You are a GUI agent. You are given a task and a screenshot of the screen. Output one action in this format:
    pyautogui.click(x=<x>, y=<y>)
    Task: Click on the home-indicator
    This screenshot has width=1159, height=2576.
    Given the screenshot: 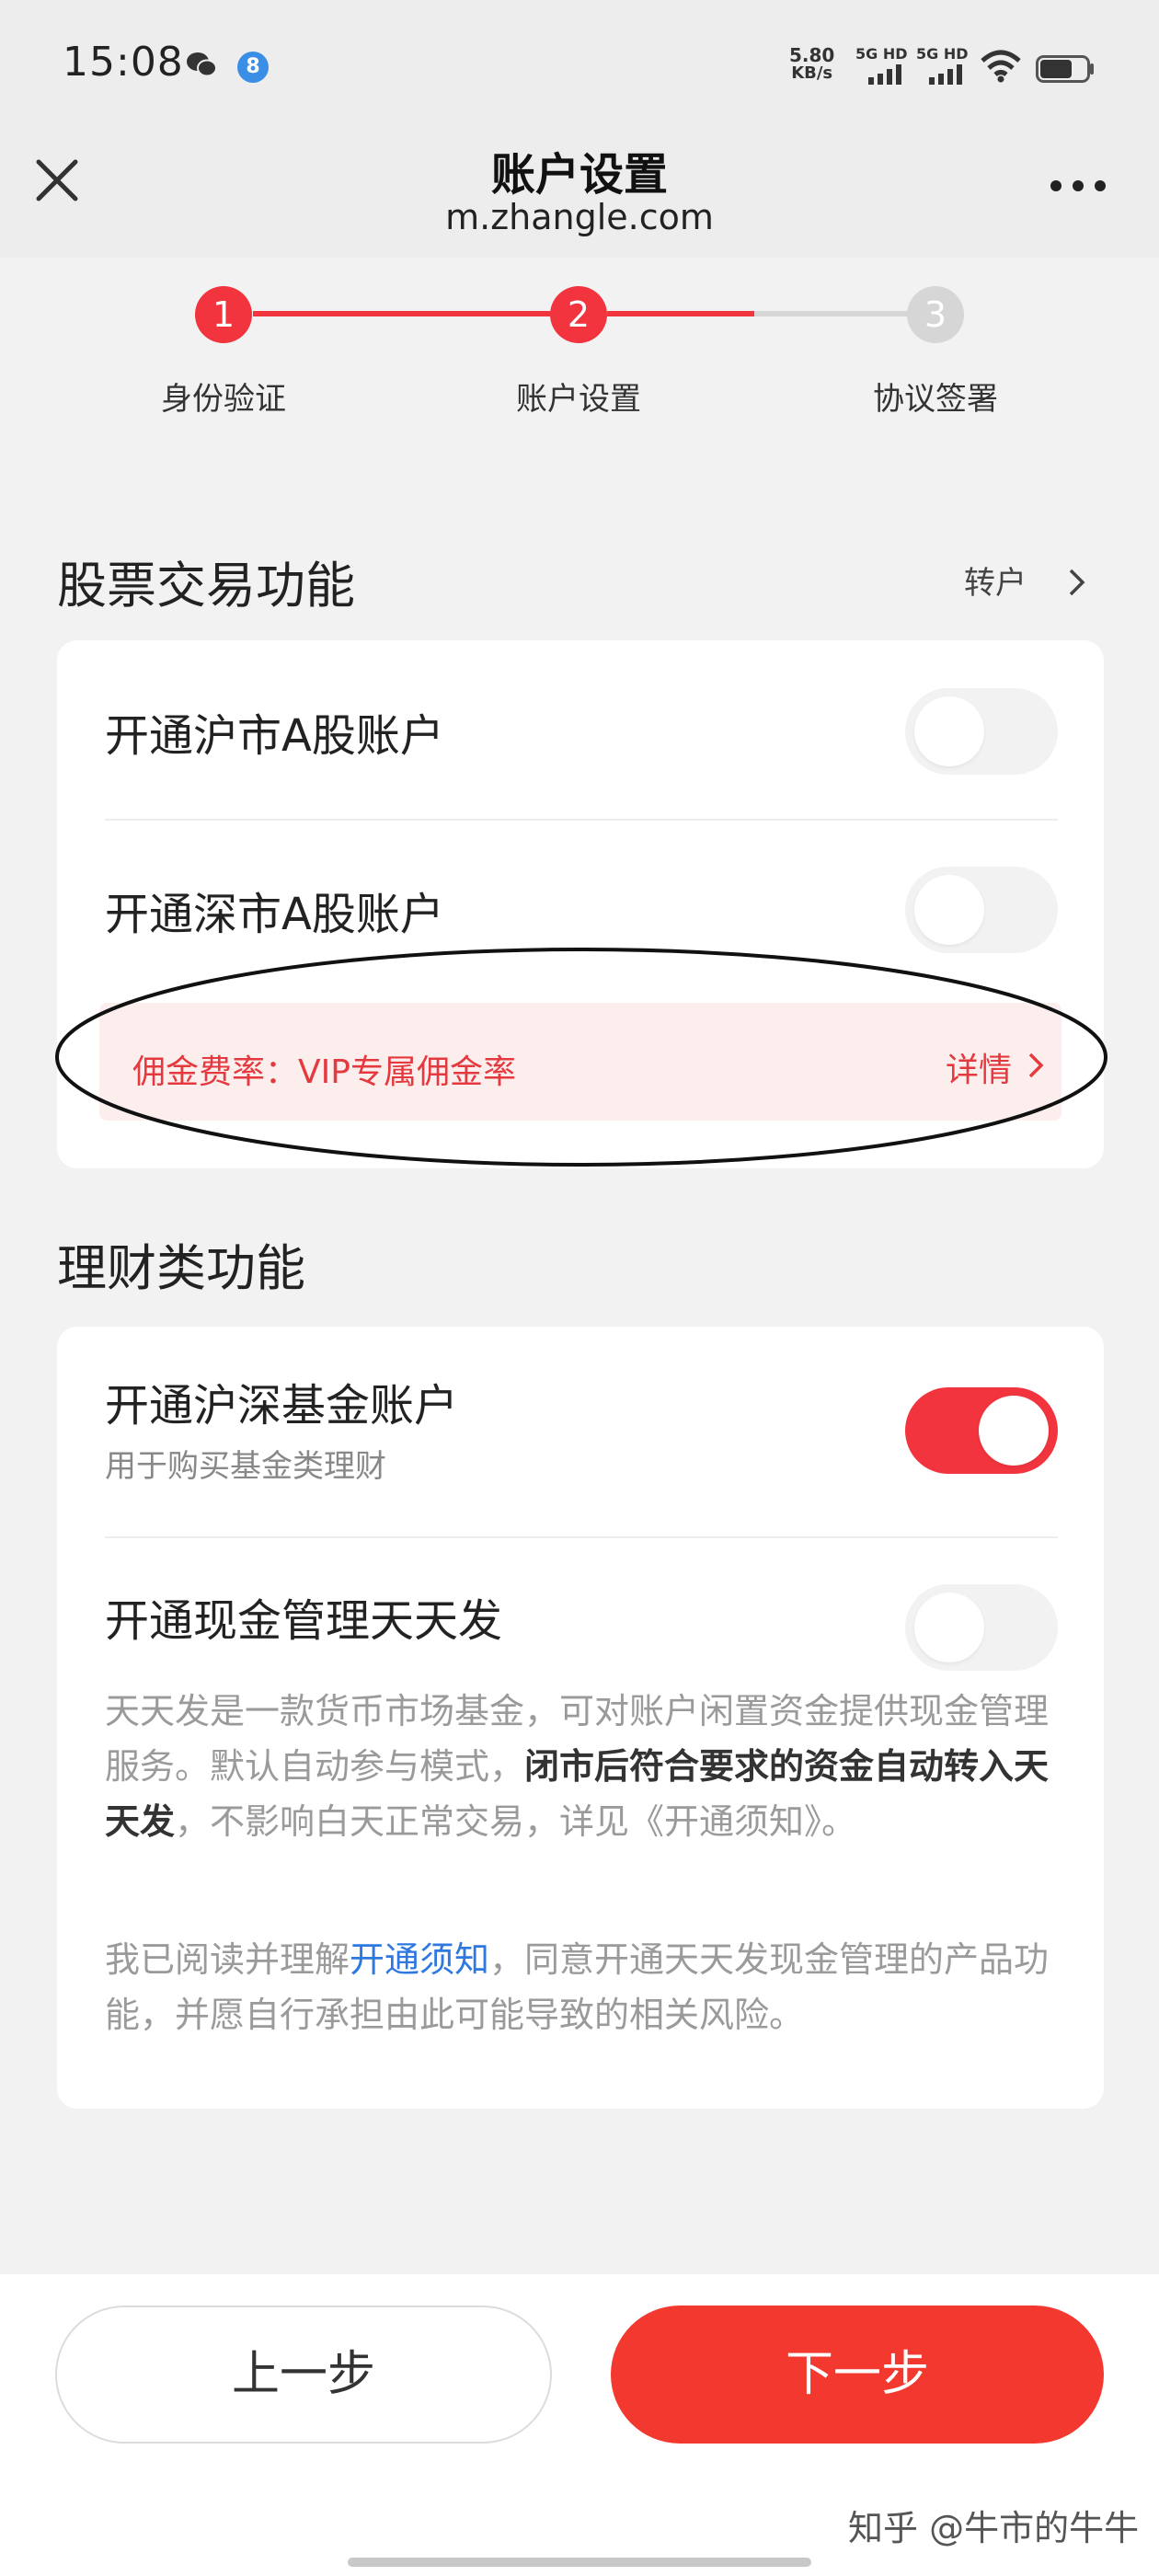 What is the action you would take?
    pyautogui.click(x=579, y=2562)
    